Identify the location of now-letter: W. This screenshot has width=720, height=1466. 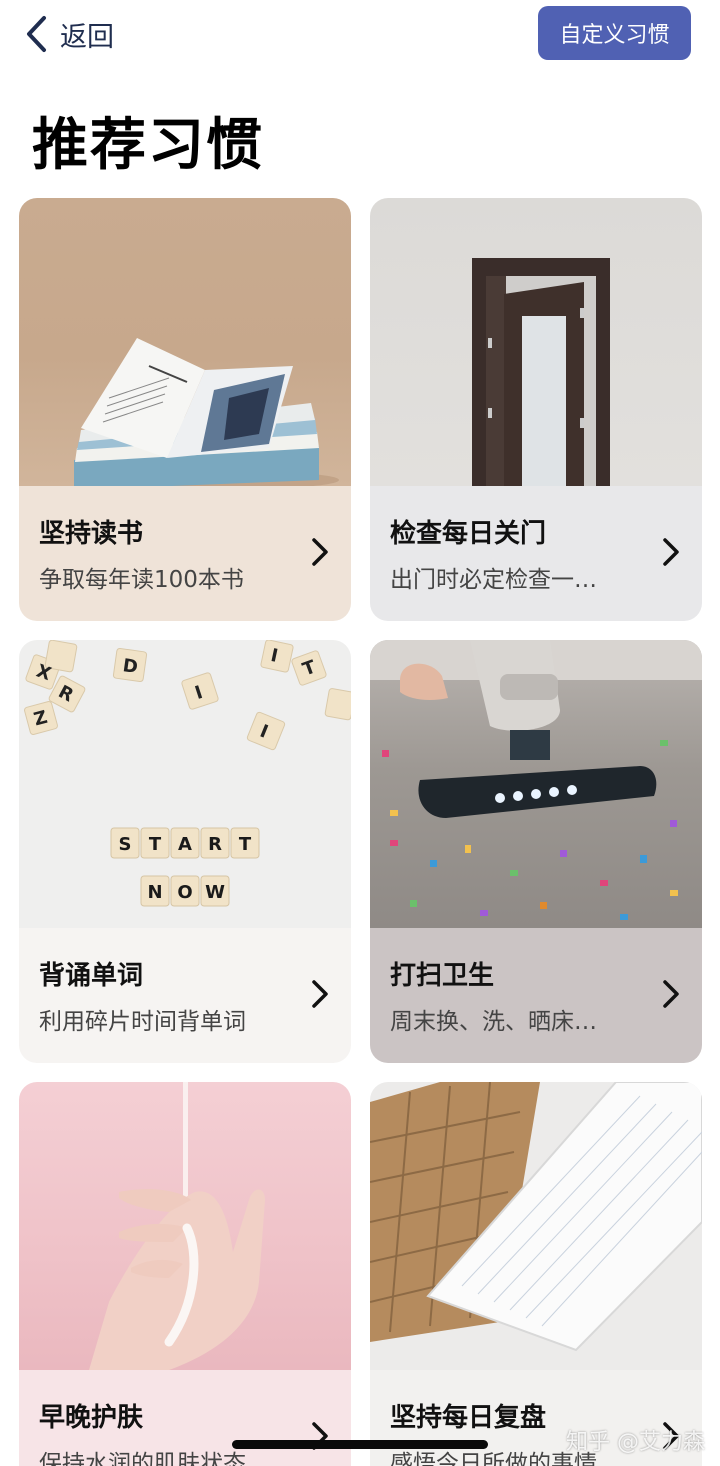
(215, 892).